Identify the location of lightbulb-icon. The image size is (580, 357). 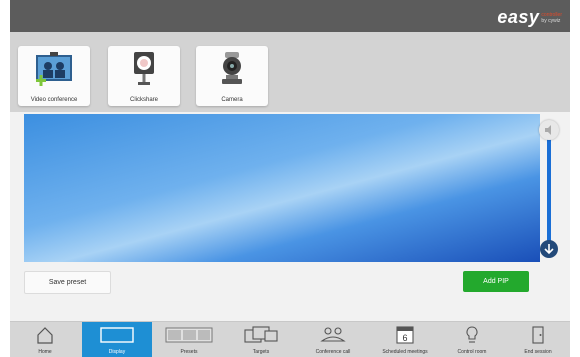
(472, 334).